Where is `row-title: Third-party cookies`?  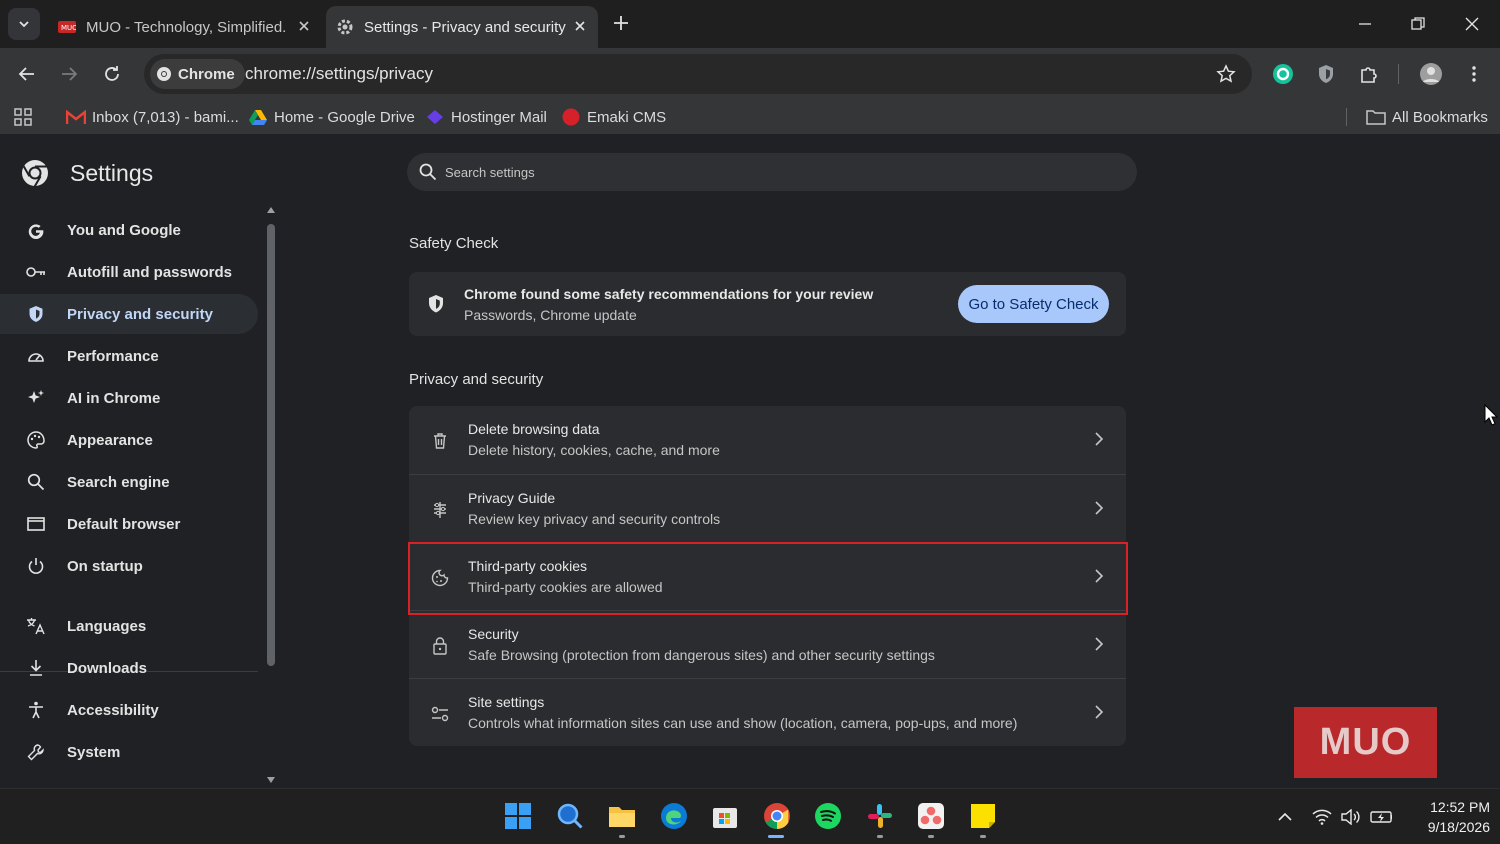 row-title: Third-party cookies is located at coordinates (528, 566).